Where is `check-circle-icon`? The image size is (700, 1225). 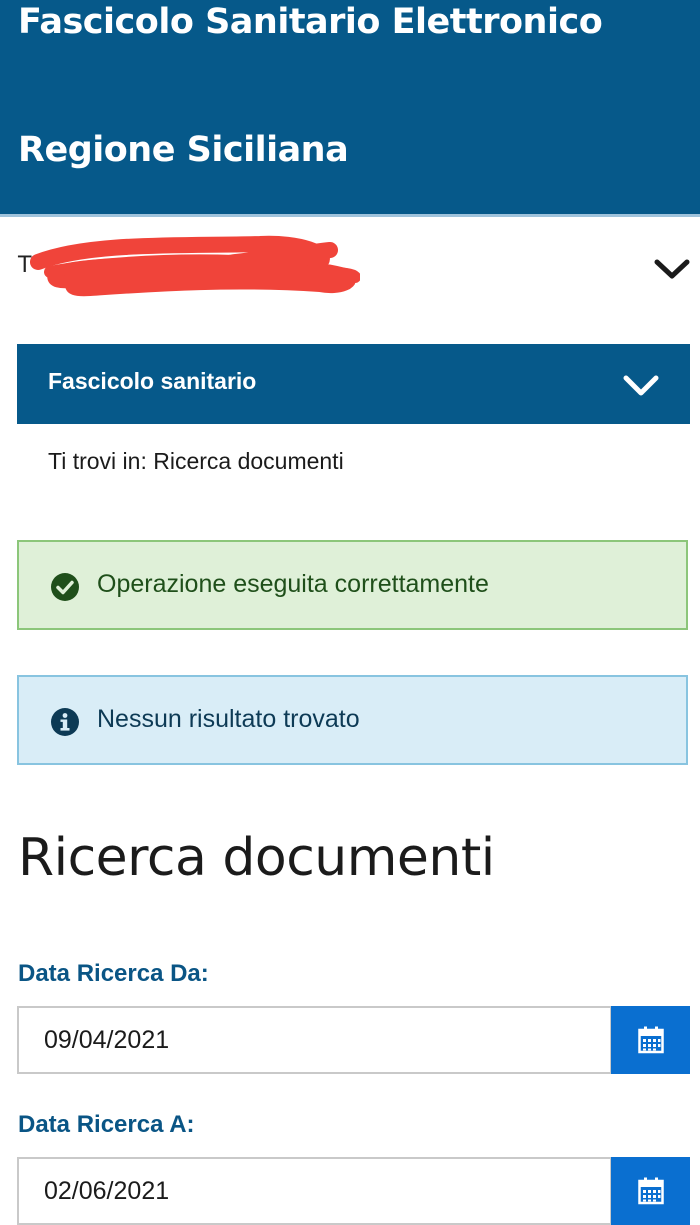 check-circle-icon is located at coordinates (65, 587).